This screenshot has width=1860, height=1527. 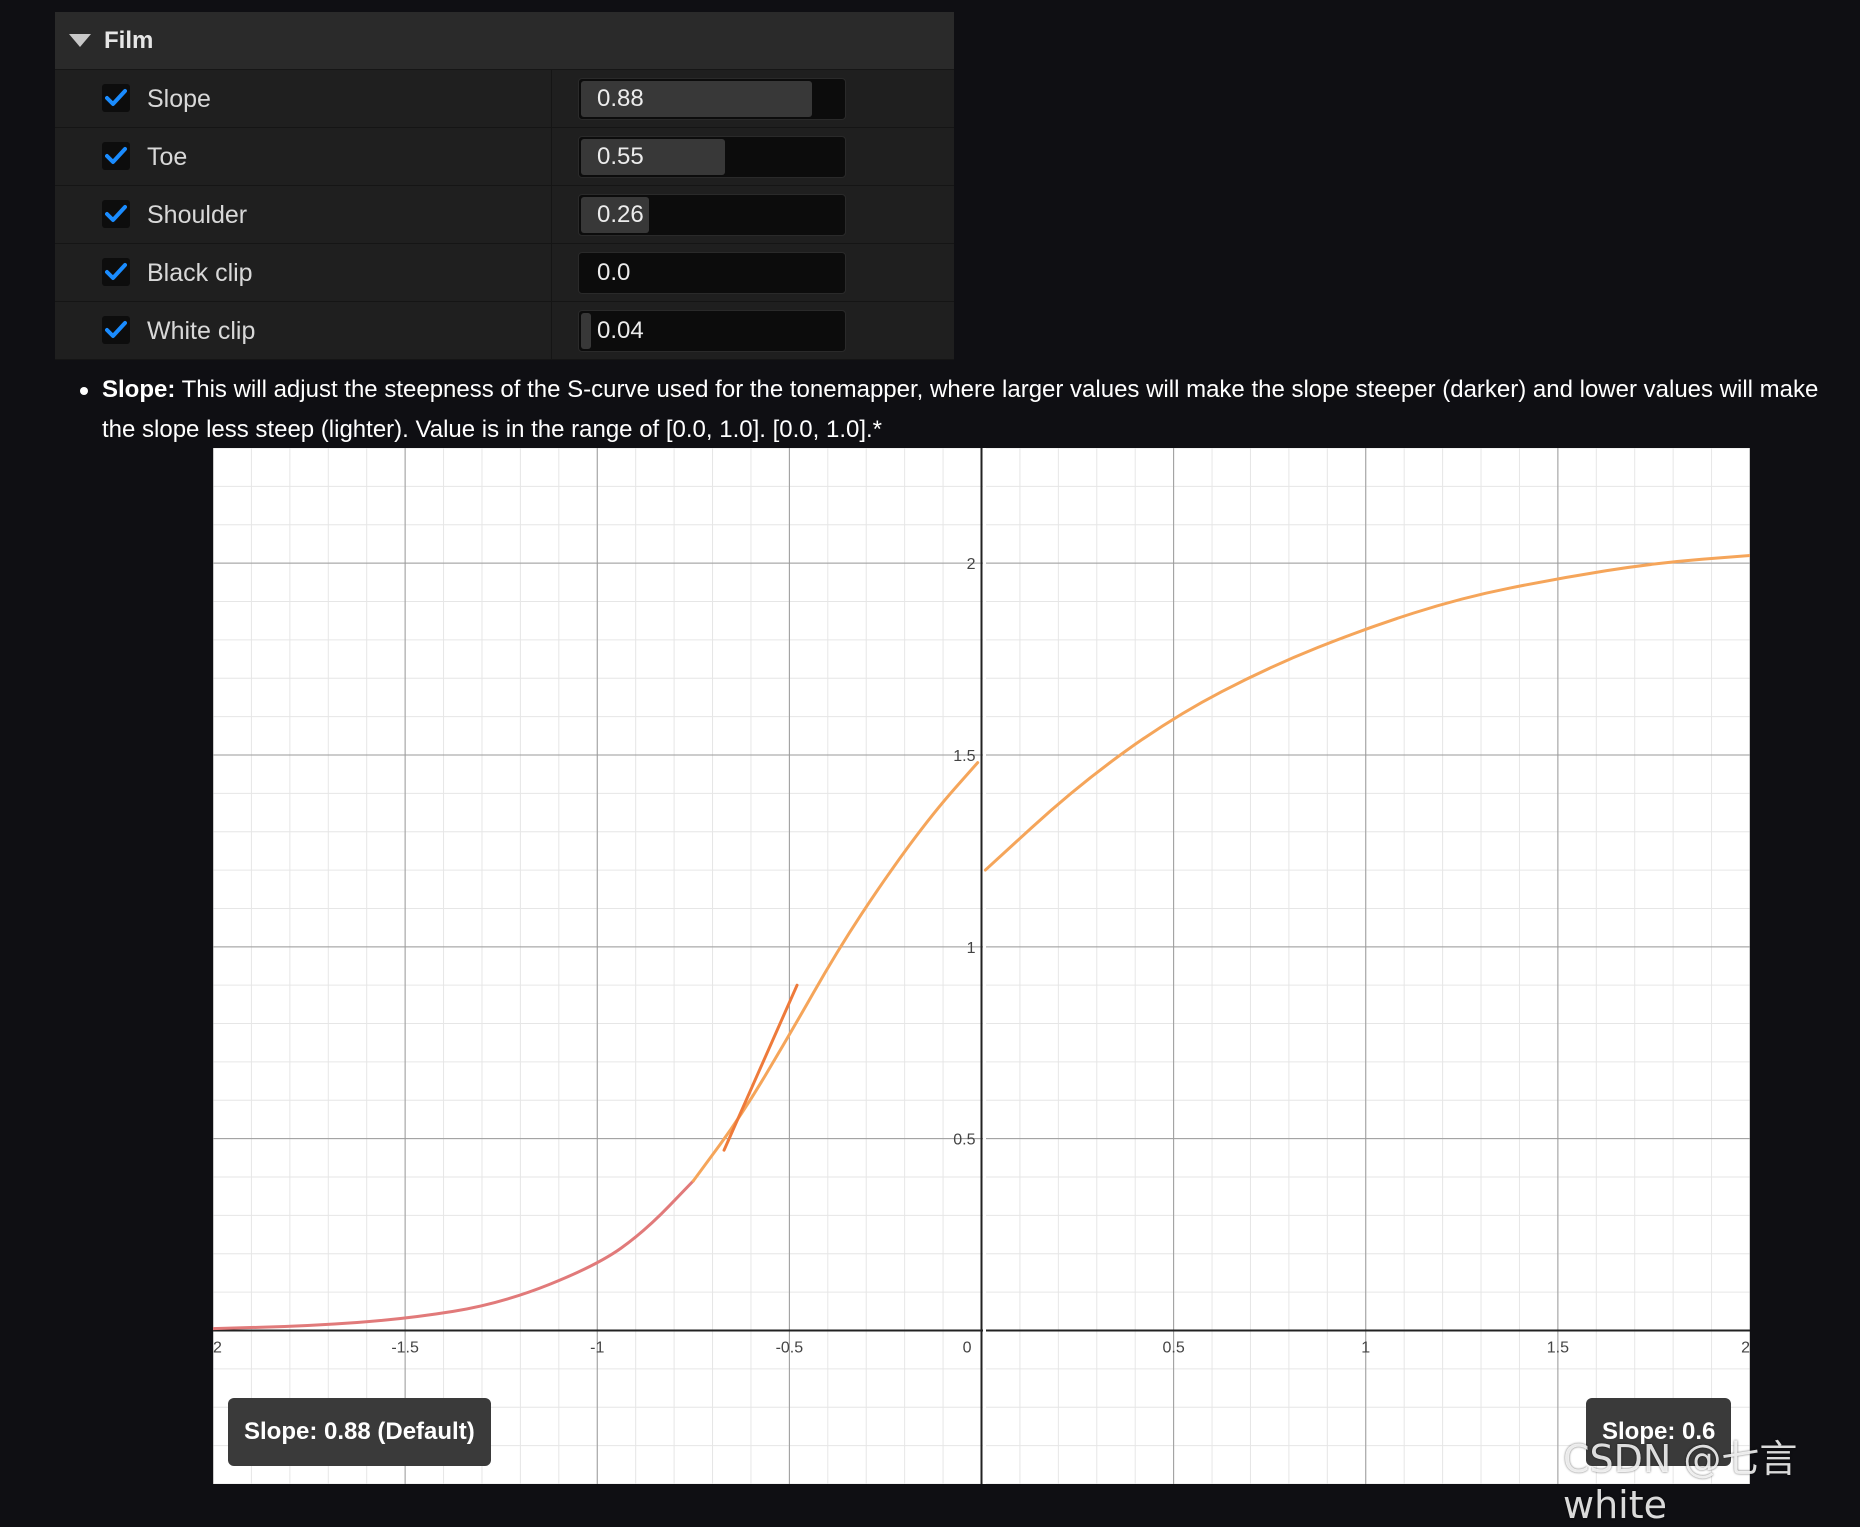 What do you see at coordinates (1558, 1348) in the screenshot?
I see `x-tick-label: 1.5` at bounding box center [1558, 1348].